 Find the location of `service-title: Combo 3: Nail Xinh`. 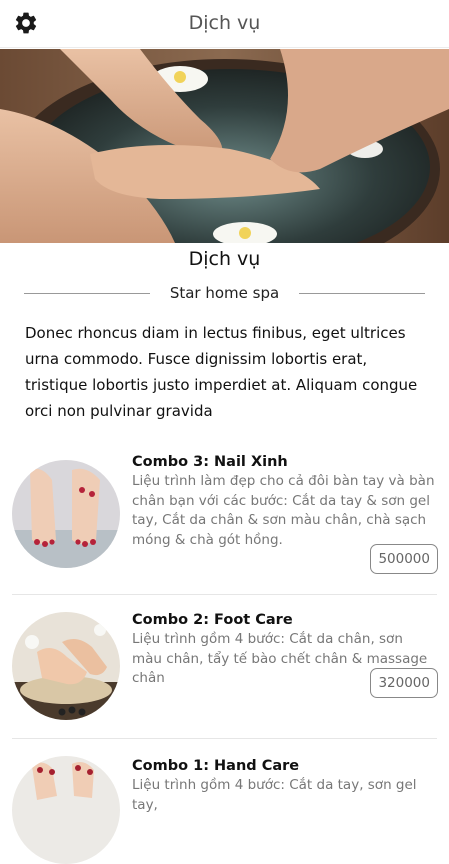

service-title: Combo 3: Nail Xinh is located at coordinates (210, 462).